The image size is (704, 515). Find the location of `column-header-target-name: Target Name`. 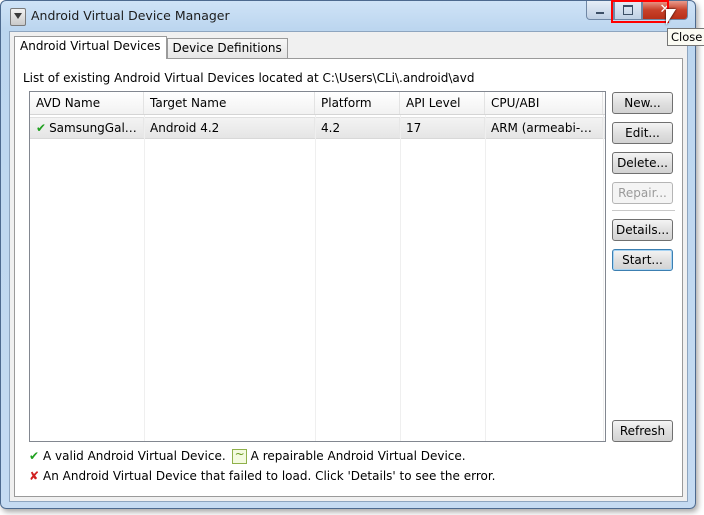

column-header-target-name: Target Name is located at coordinates (229, 103).